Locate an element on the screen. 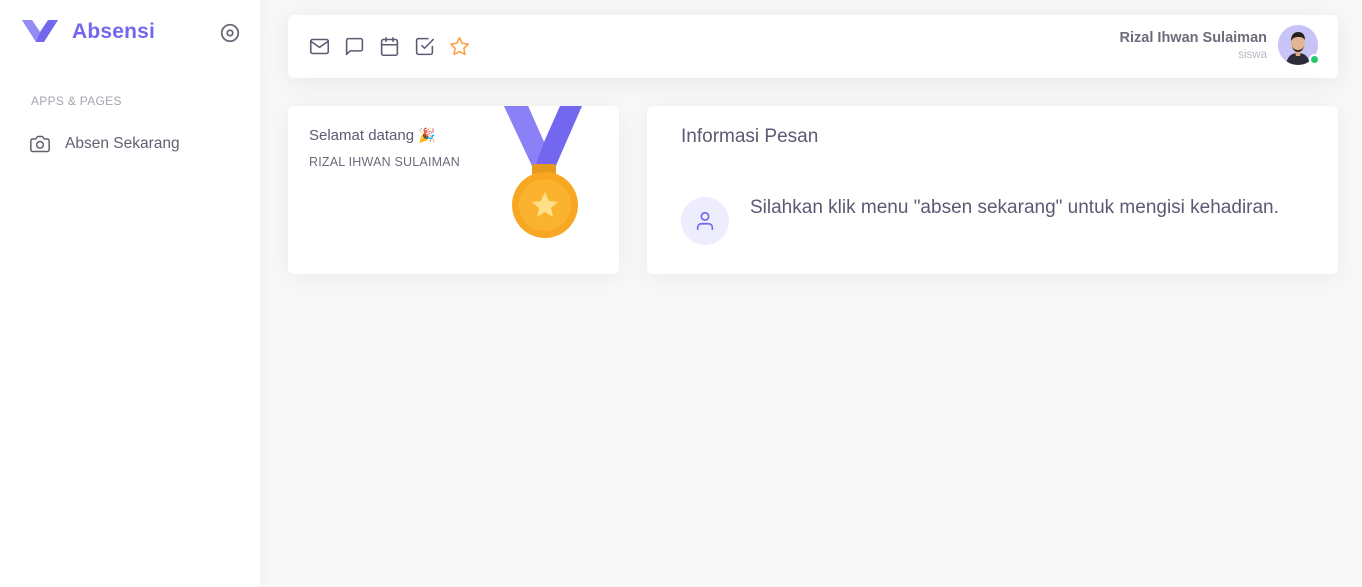 This screenshot has height=587, width=1362. user-dropdown: Rizal Ihwan Sulaiman siswa is located at coordinates (1220, 45).